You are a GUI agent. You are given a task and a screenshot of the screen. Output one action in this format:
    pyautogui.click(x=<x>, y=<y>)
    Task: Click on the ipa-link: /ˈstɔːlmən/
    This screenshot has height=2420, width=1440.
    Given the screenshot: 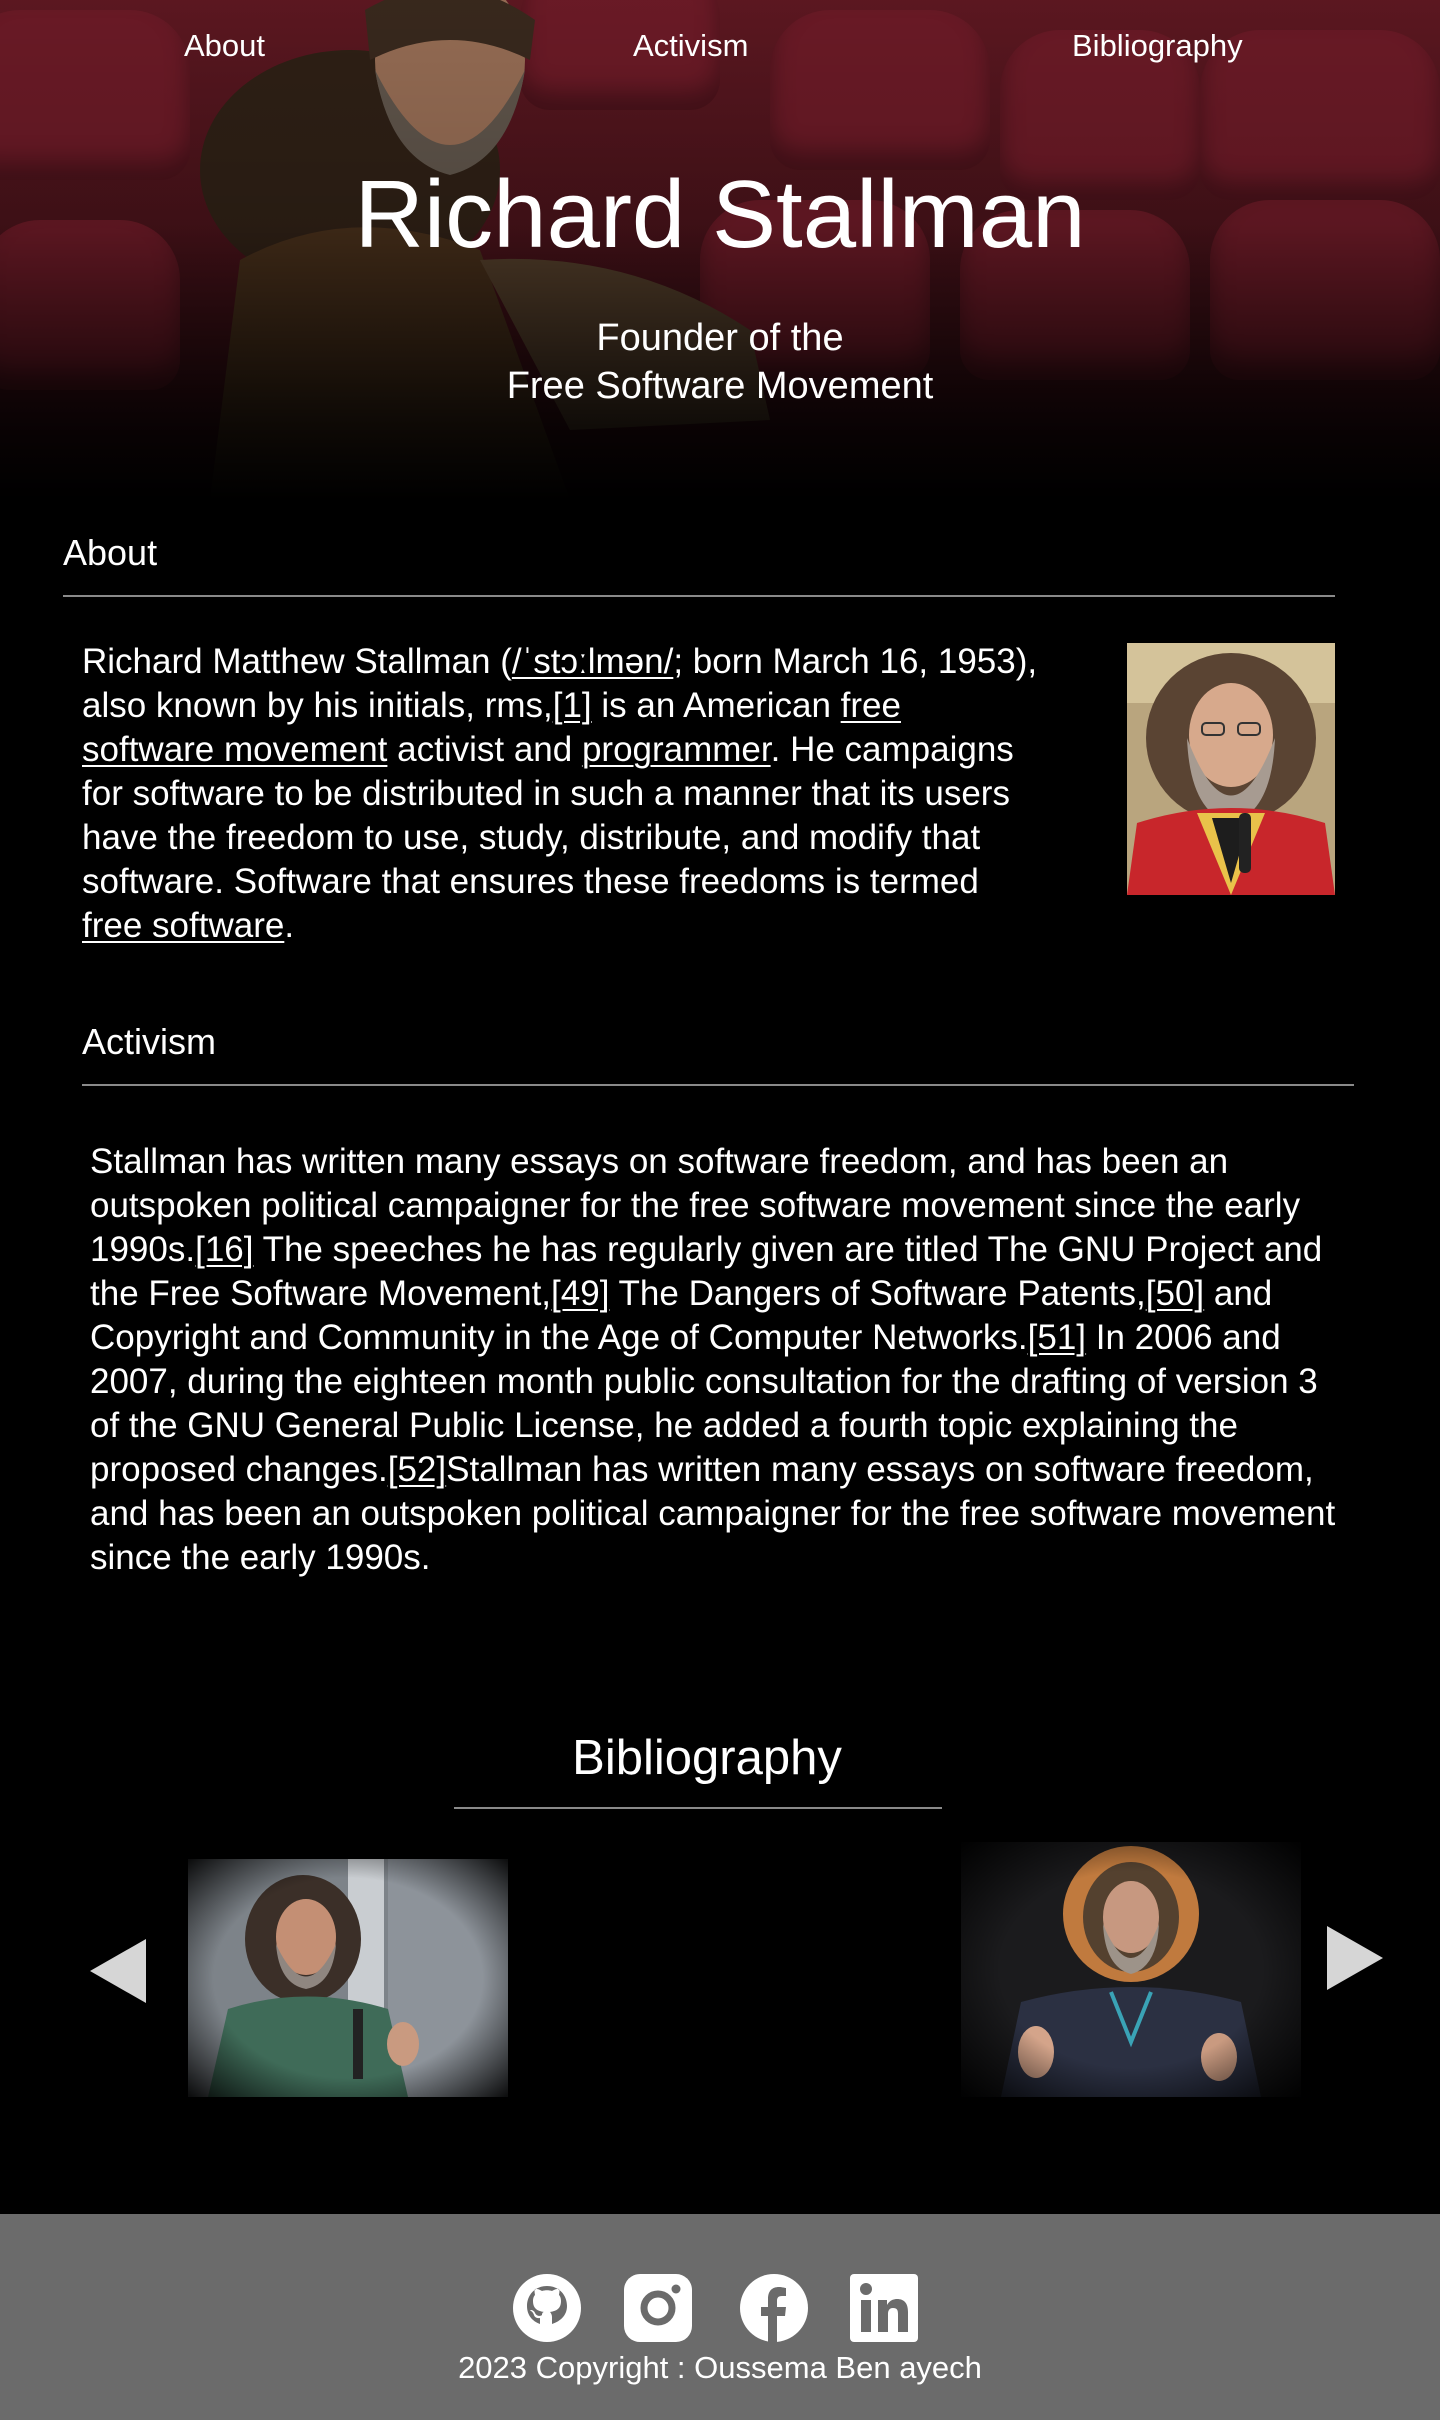 What is the action you would take?
    pyautogui.click(x=592, y=661)
    